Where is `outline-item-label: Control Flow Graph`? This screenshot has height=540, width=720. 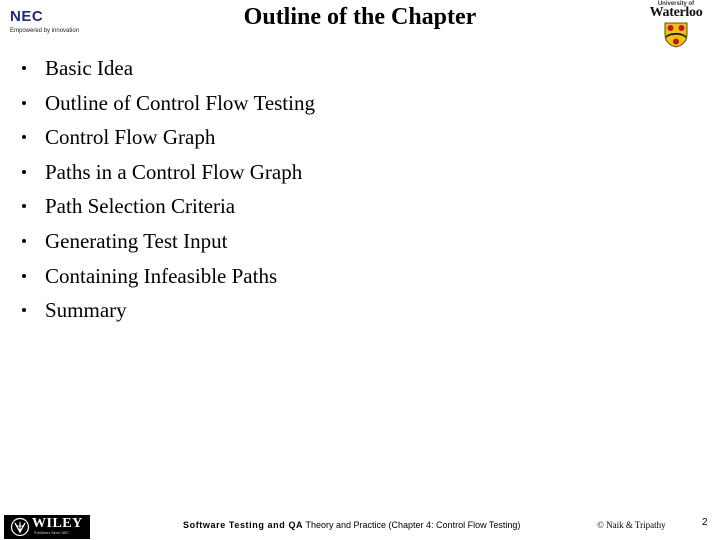 outline-item-label: Control Flow Graph is located at coordinates (130, 137).